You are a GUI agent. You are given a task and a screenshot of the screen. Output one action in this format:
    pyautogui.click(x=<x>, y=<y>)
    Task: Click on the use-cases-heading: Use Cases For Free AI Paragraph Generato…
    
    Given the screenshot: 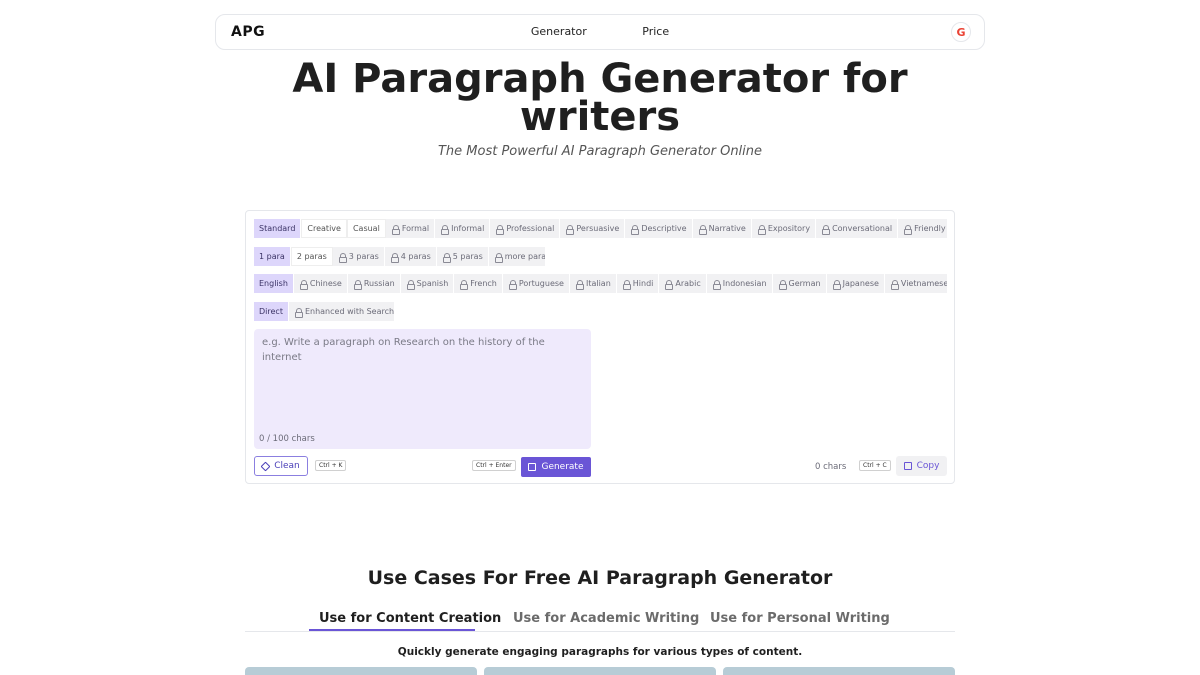 What is the action you would take?
    pyautogui.click(x=600, y=578)
    